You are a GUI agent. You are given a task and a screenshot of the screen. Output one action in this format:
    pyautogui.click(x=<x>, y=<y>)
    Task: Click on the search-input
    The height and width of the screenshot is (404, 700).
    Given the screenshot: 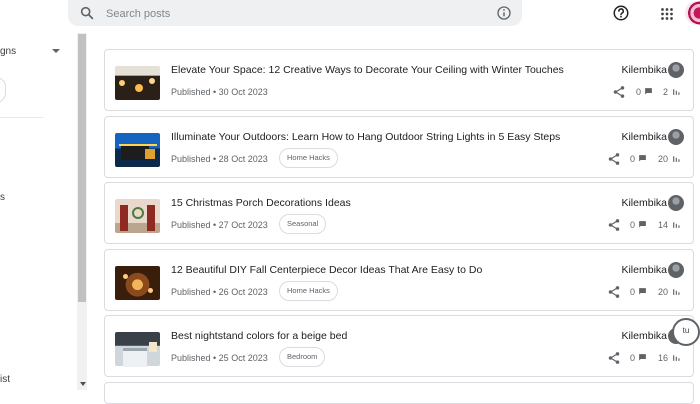 What is the action you would take?
    pyautogui.click(x=296, y=14)
    